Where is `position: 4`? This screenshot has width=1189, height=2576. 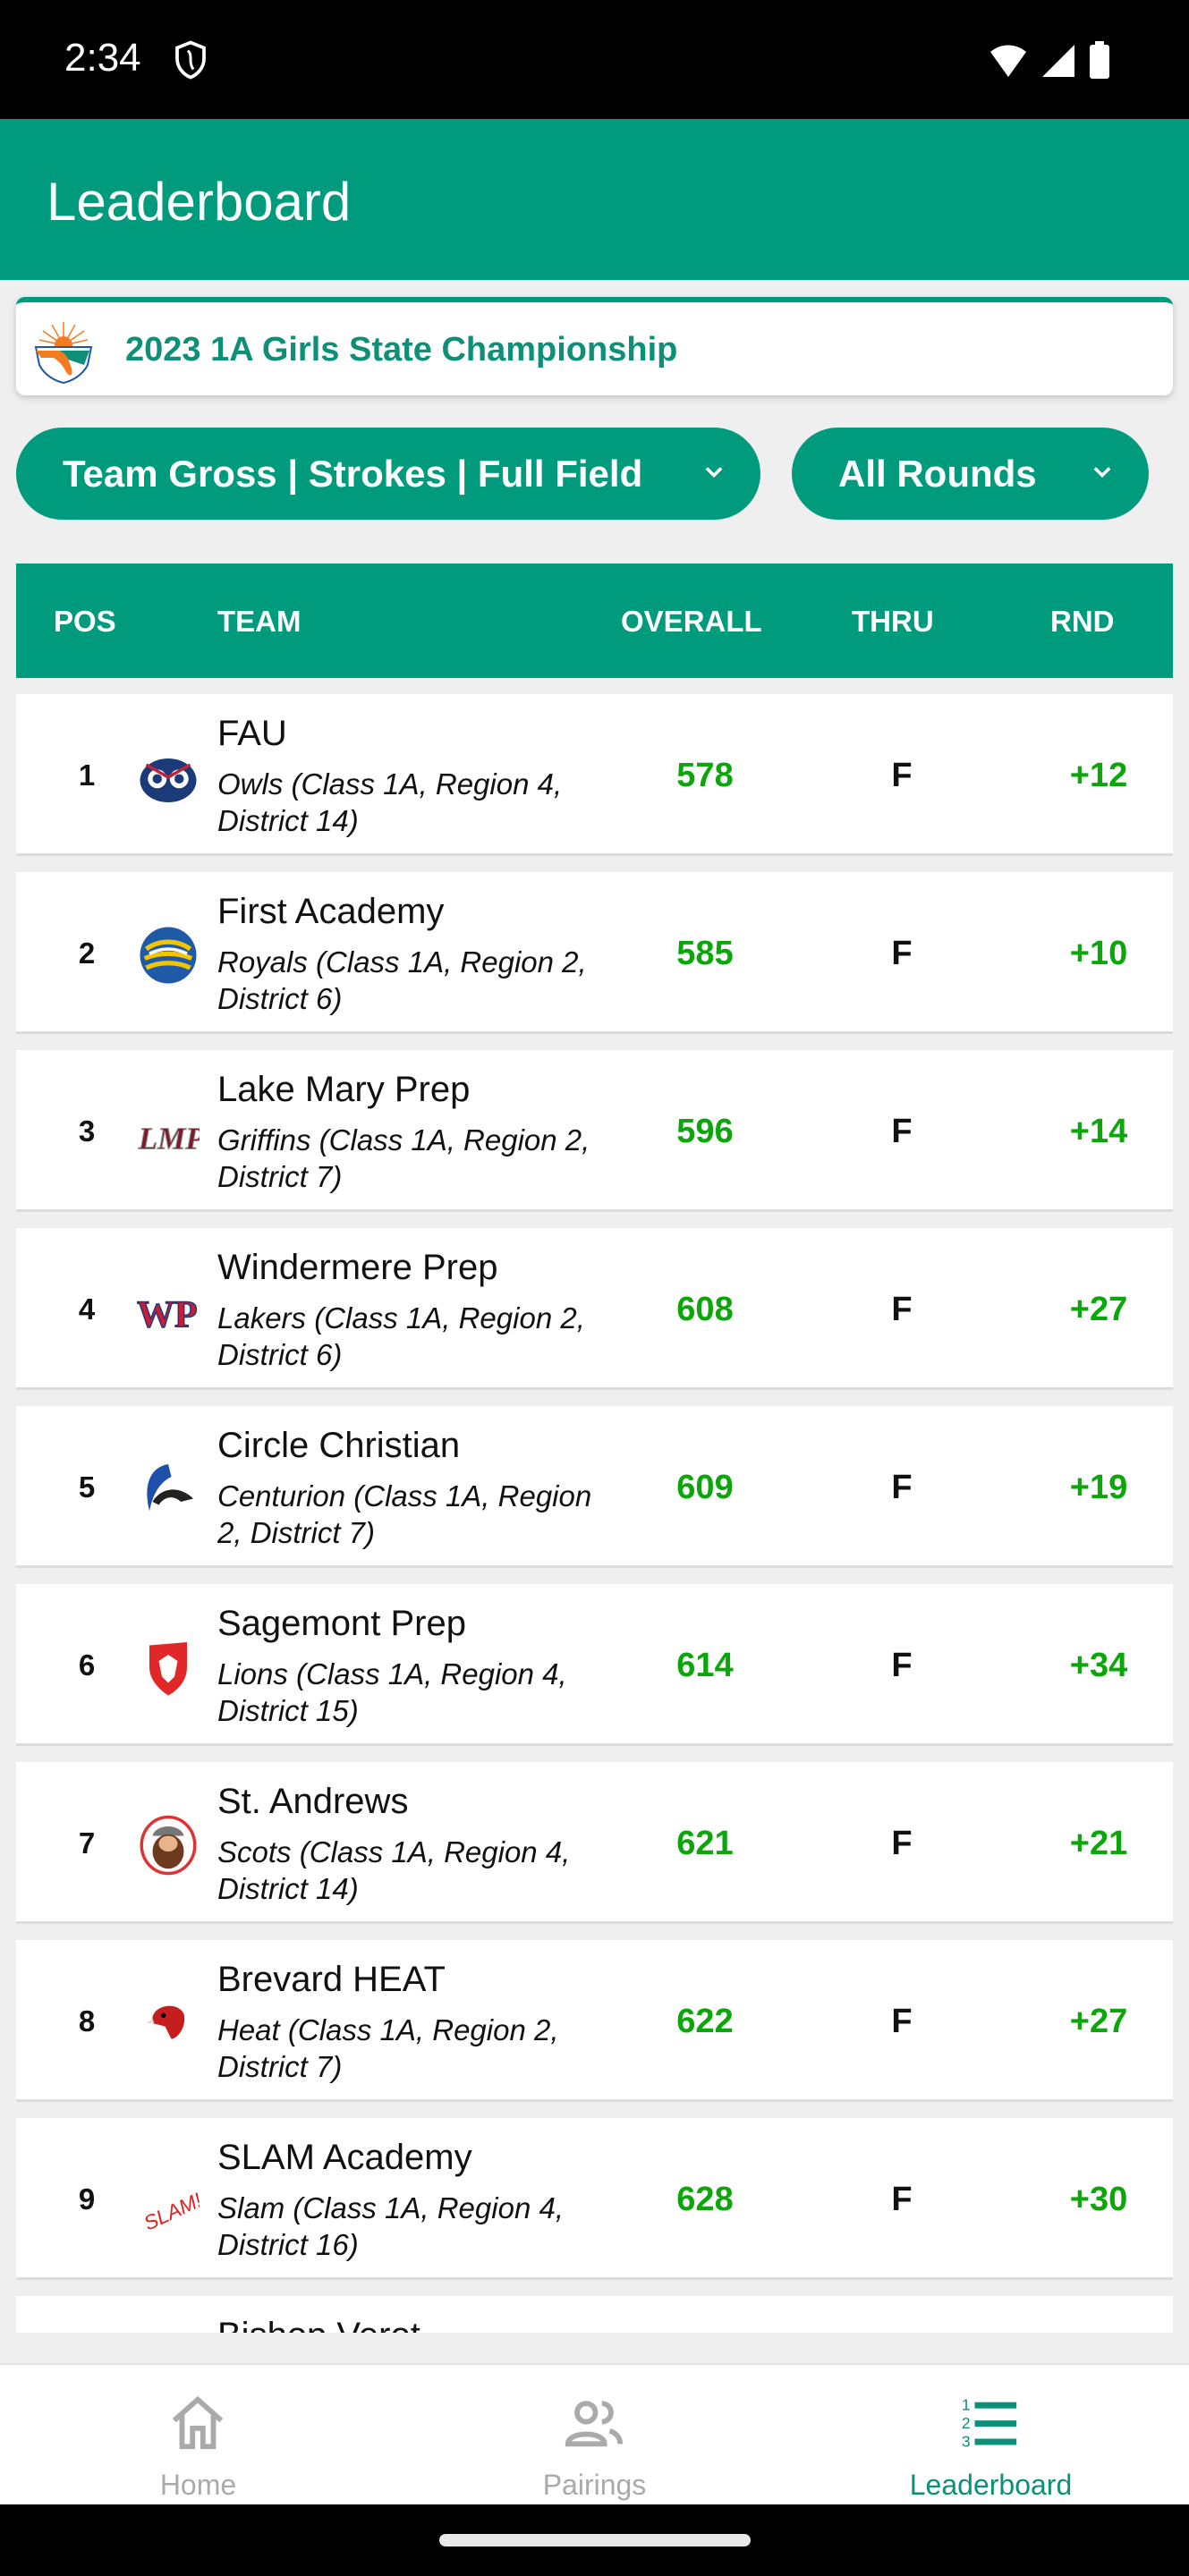
position: 4 is located at coordinates (87, 1309).